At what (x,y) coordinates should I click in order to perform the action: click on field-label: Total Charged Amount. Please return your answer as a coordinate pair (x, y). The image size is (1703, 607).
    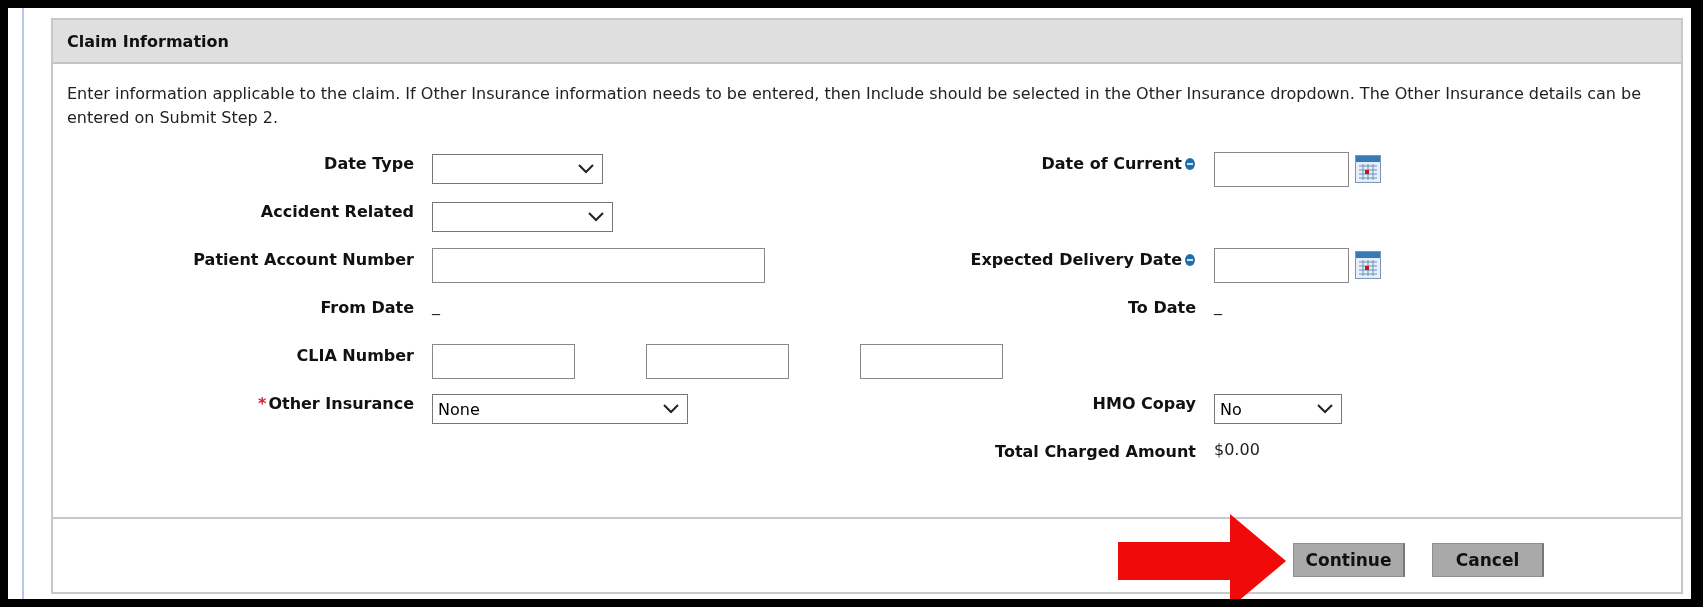
    Looking at the image, I should click on (1095, 451).